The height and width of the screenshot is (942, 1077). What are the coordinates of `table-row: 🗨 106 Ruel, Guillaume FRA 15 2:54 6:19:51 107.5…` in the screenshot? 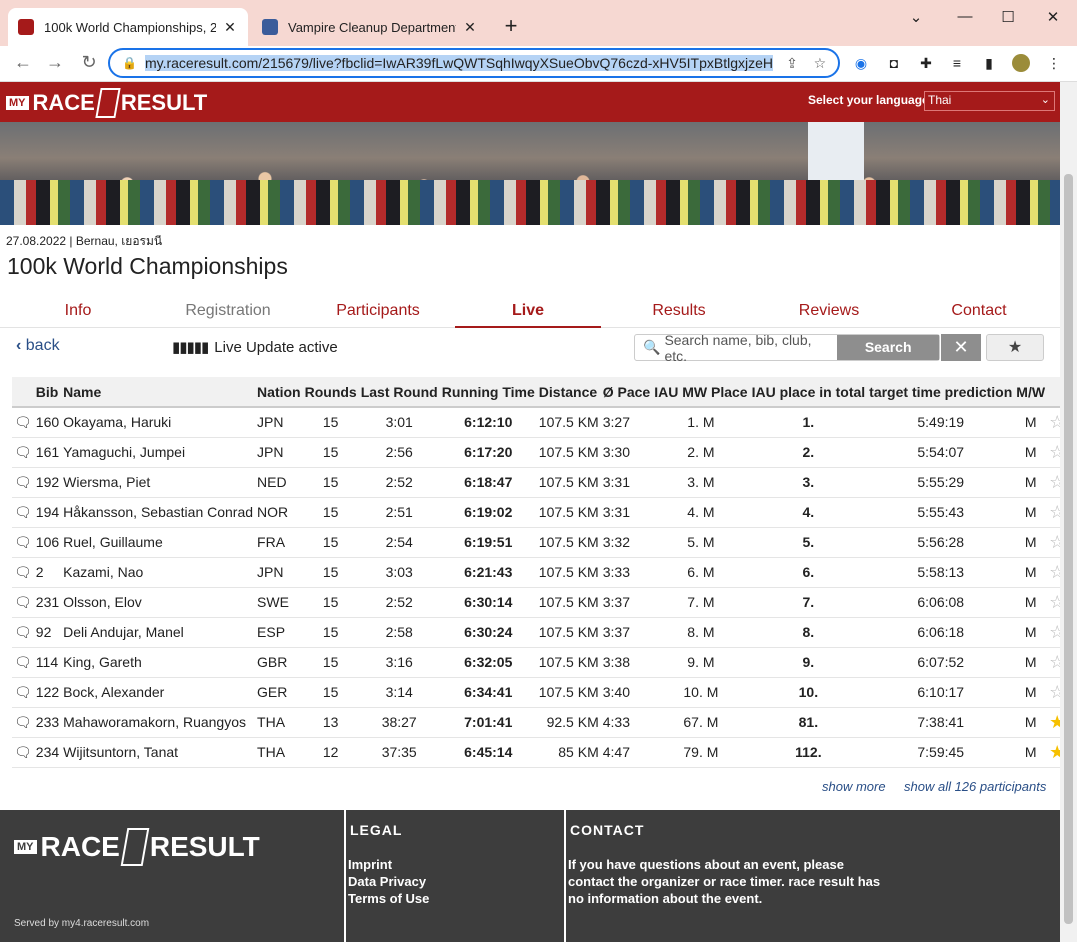 It's located at (540, 542).